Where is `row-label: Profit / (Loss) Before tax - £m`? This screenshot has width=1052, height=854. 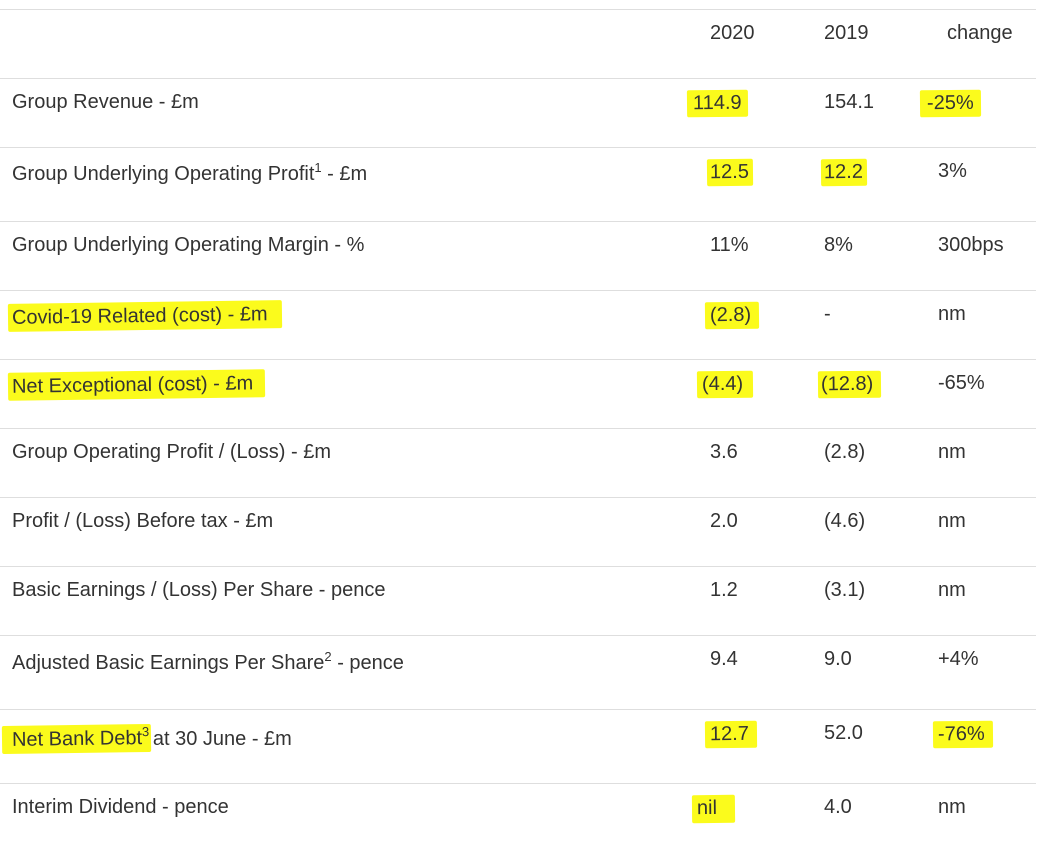
row-label: Profit / (Loss) Before tax - £m is located at coordinates (143, 521).